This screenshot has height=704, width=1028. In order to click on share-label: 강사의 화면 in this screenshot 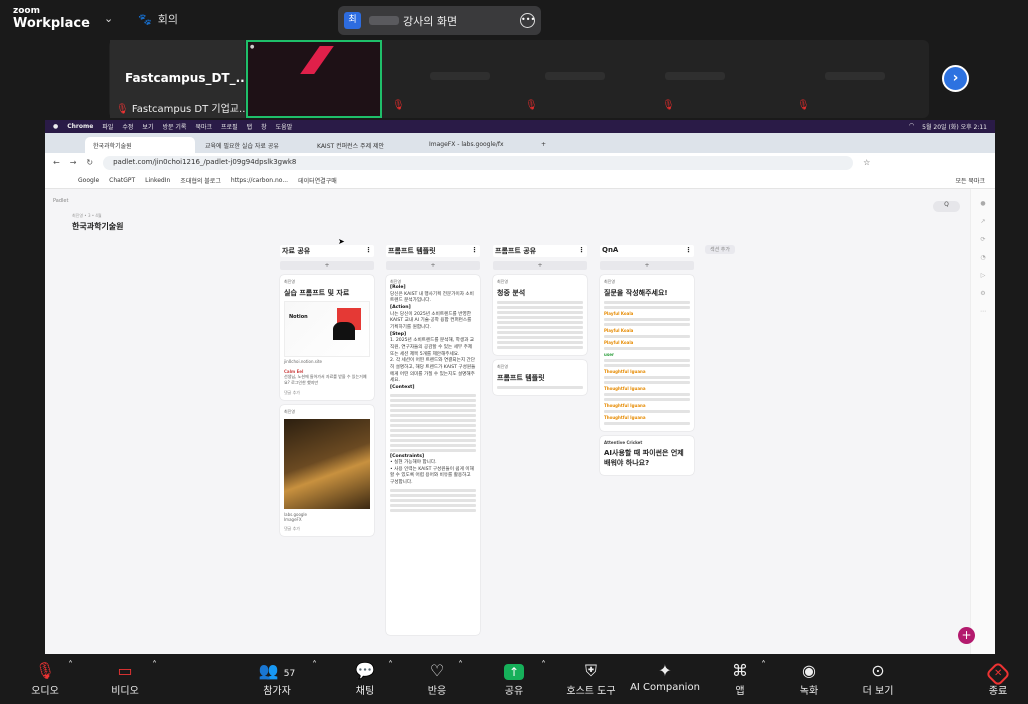, I will do `click(430, 21)`.